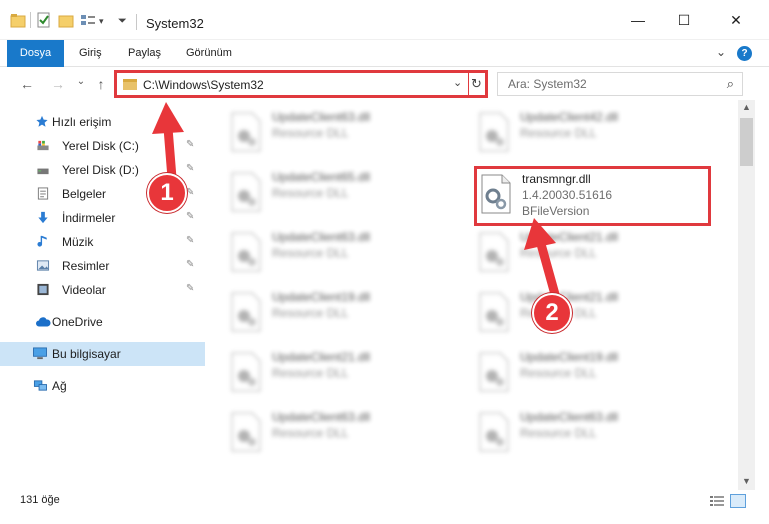  What do you see at coordinates (384, 507) in the screenshot?
I see `status-bar: 131 öğe` at bounding box center [384, 507].